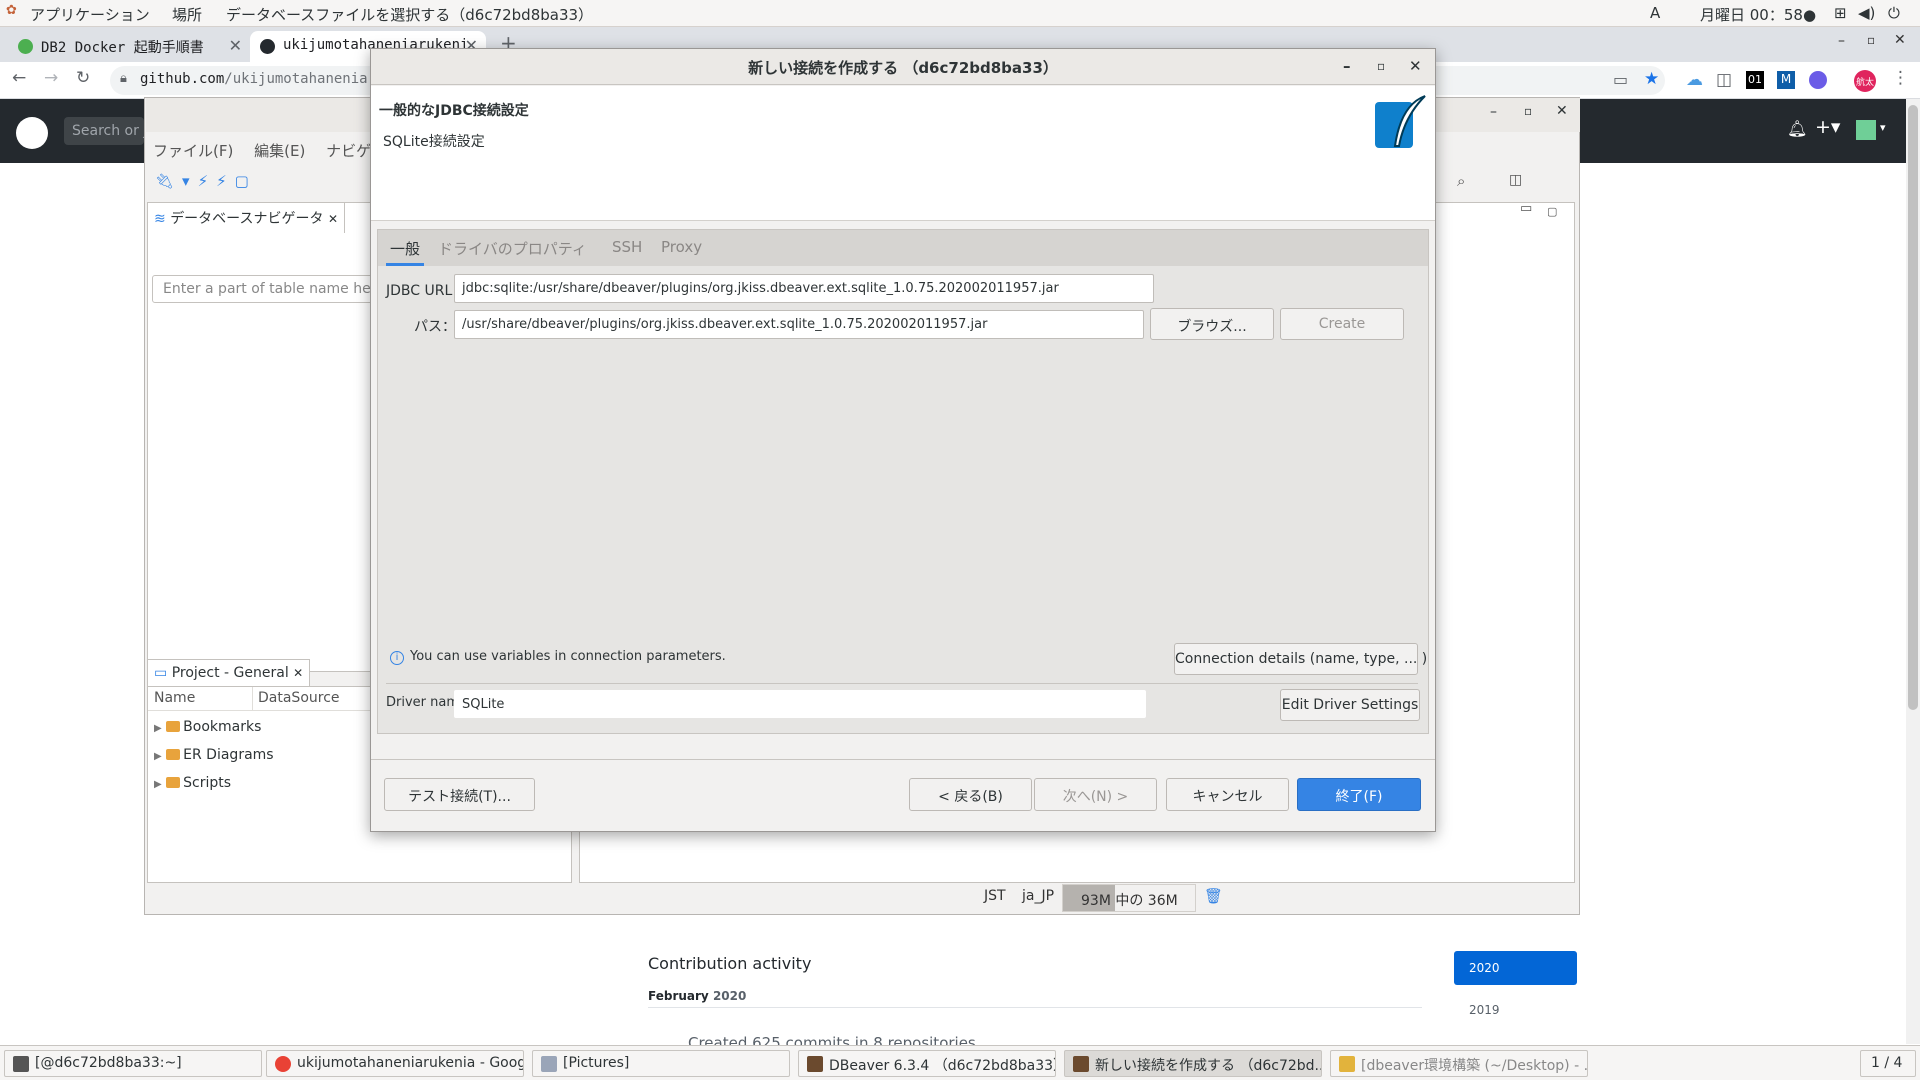 This screenshot has width=1920, height=1080. What do you see at coordinates (1461, 181) in the screenshot?
I see `search-icon: ⌕` at bounding box center [1461, 181].